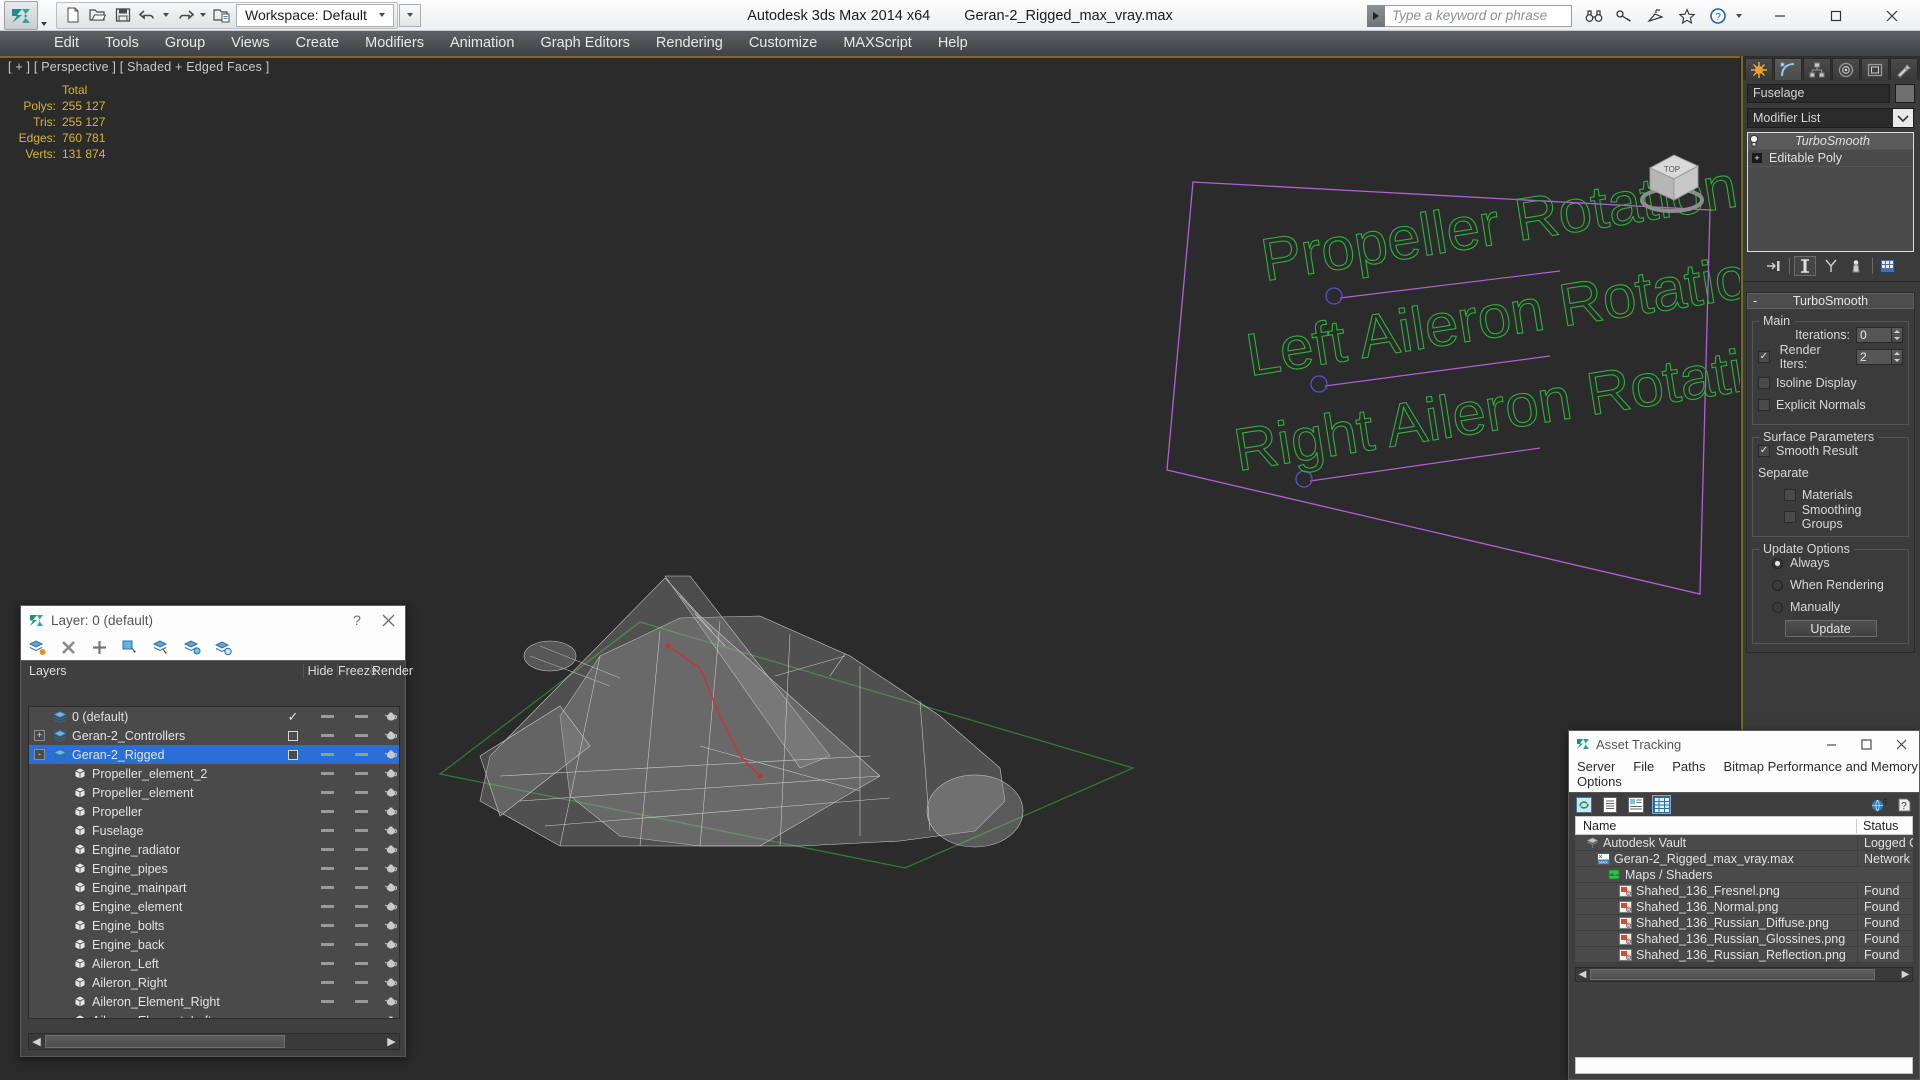 Image resolution: width=1920 pixels, height=1080 pixels. I want to click on satellite-icon, so click(1655, 15).